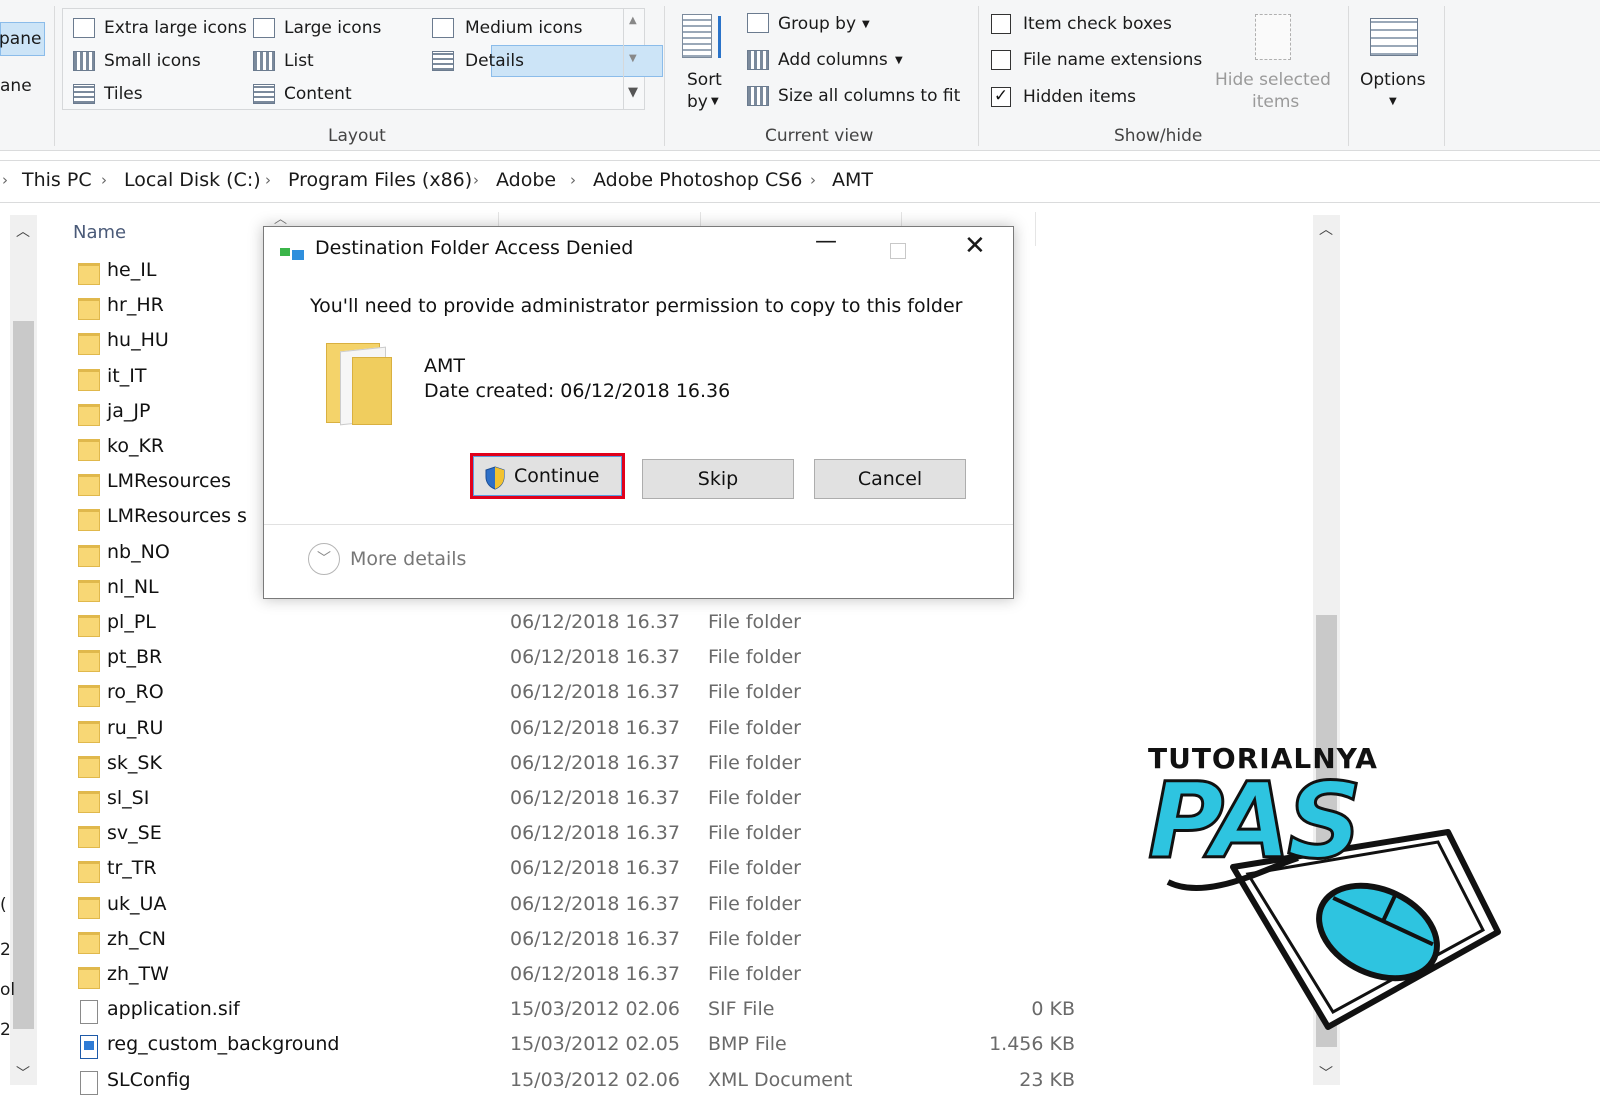 The height and width of the screenshot is (1120, 1600). What do you see at coordinates (89, 1012) in the screenshot?
I see `file-icon` at bounding box center [89, 1012].